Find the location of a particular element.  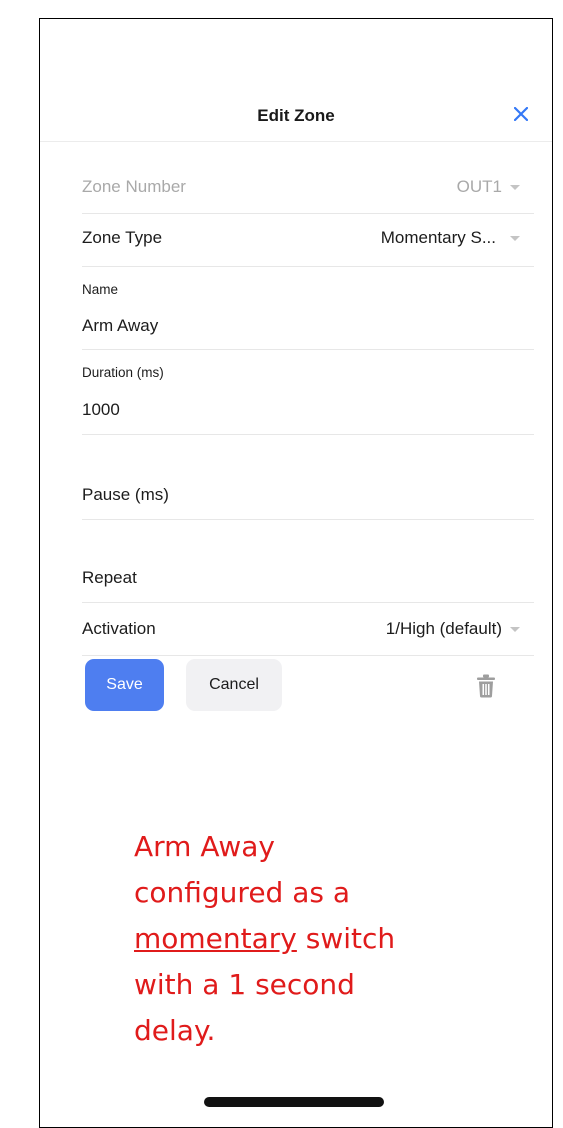

activation-field: Activation 1/High (default) is located at coordinates (308, 629).